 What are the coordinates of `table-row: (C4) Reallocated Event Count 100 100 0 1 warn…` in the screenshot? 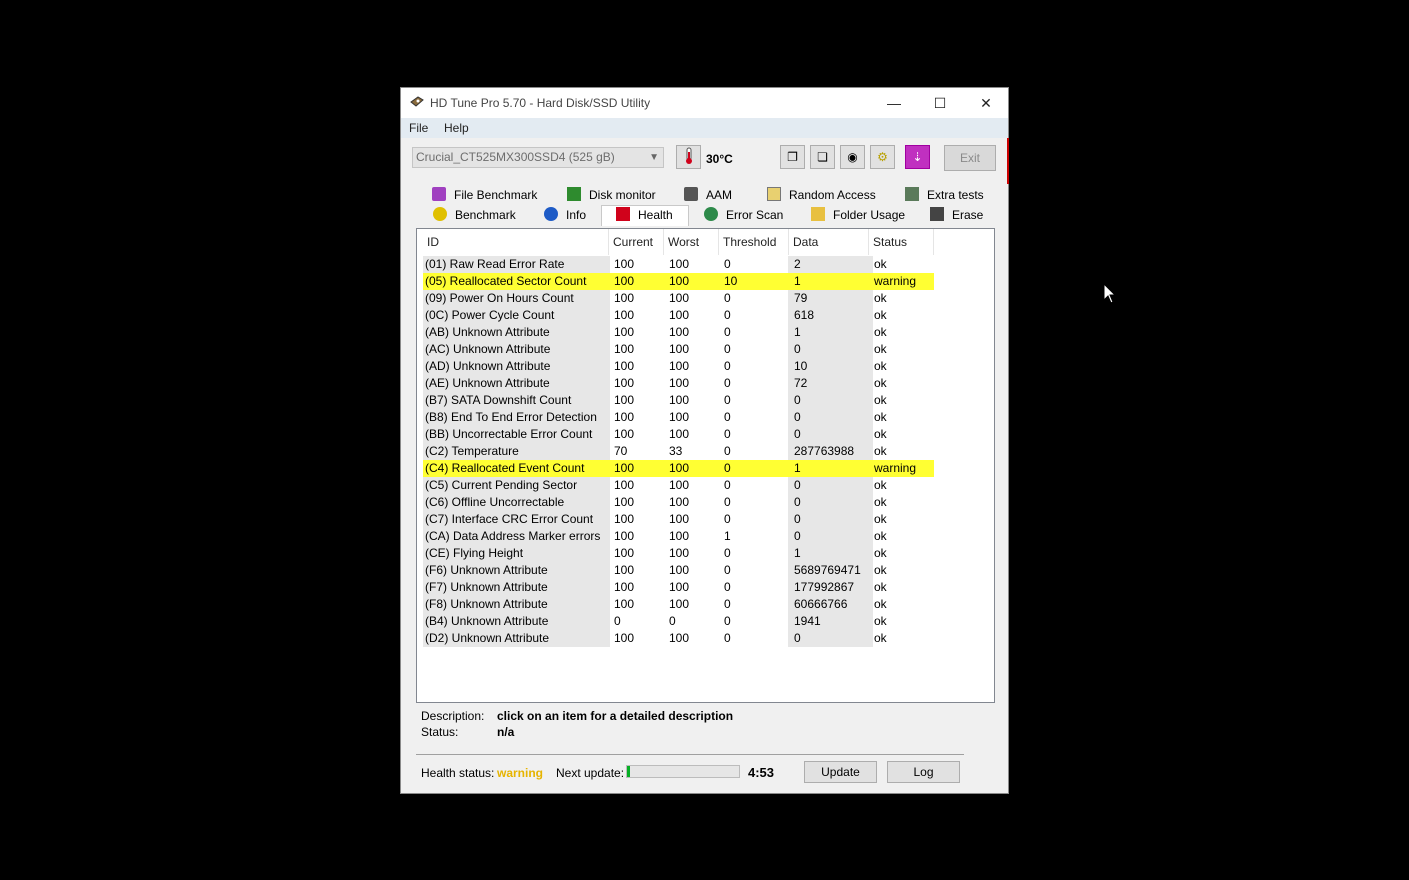 It's located at (678, 468).